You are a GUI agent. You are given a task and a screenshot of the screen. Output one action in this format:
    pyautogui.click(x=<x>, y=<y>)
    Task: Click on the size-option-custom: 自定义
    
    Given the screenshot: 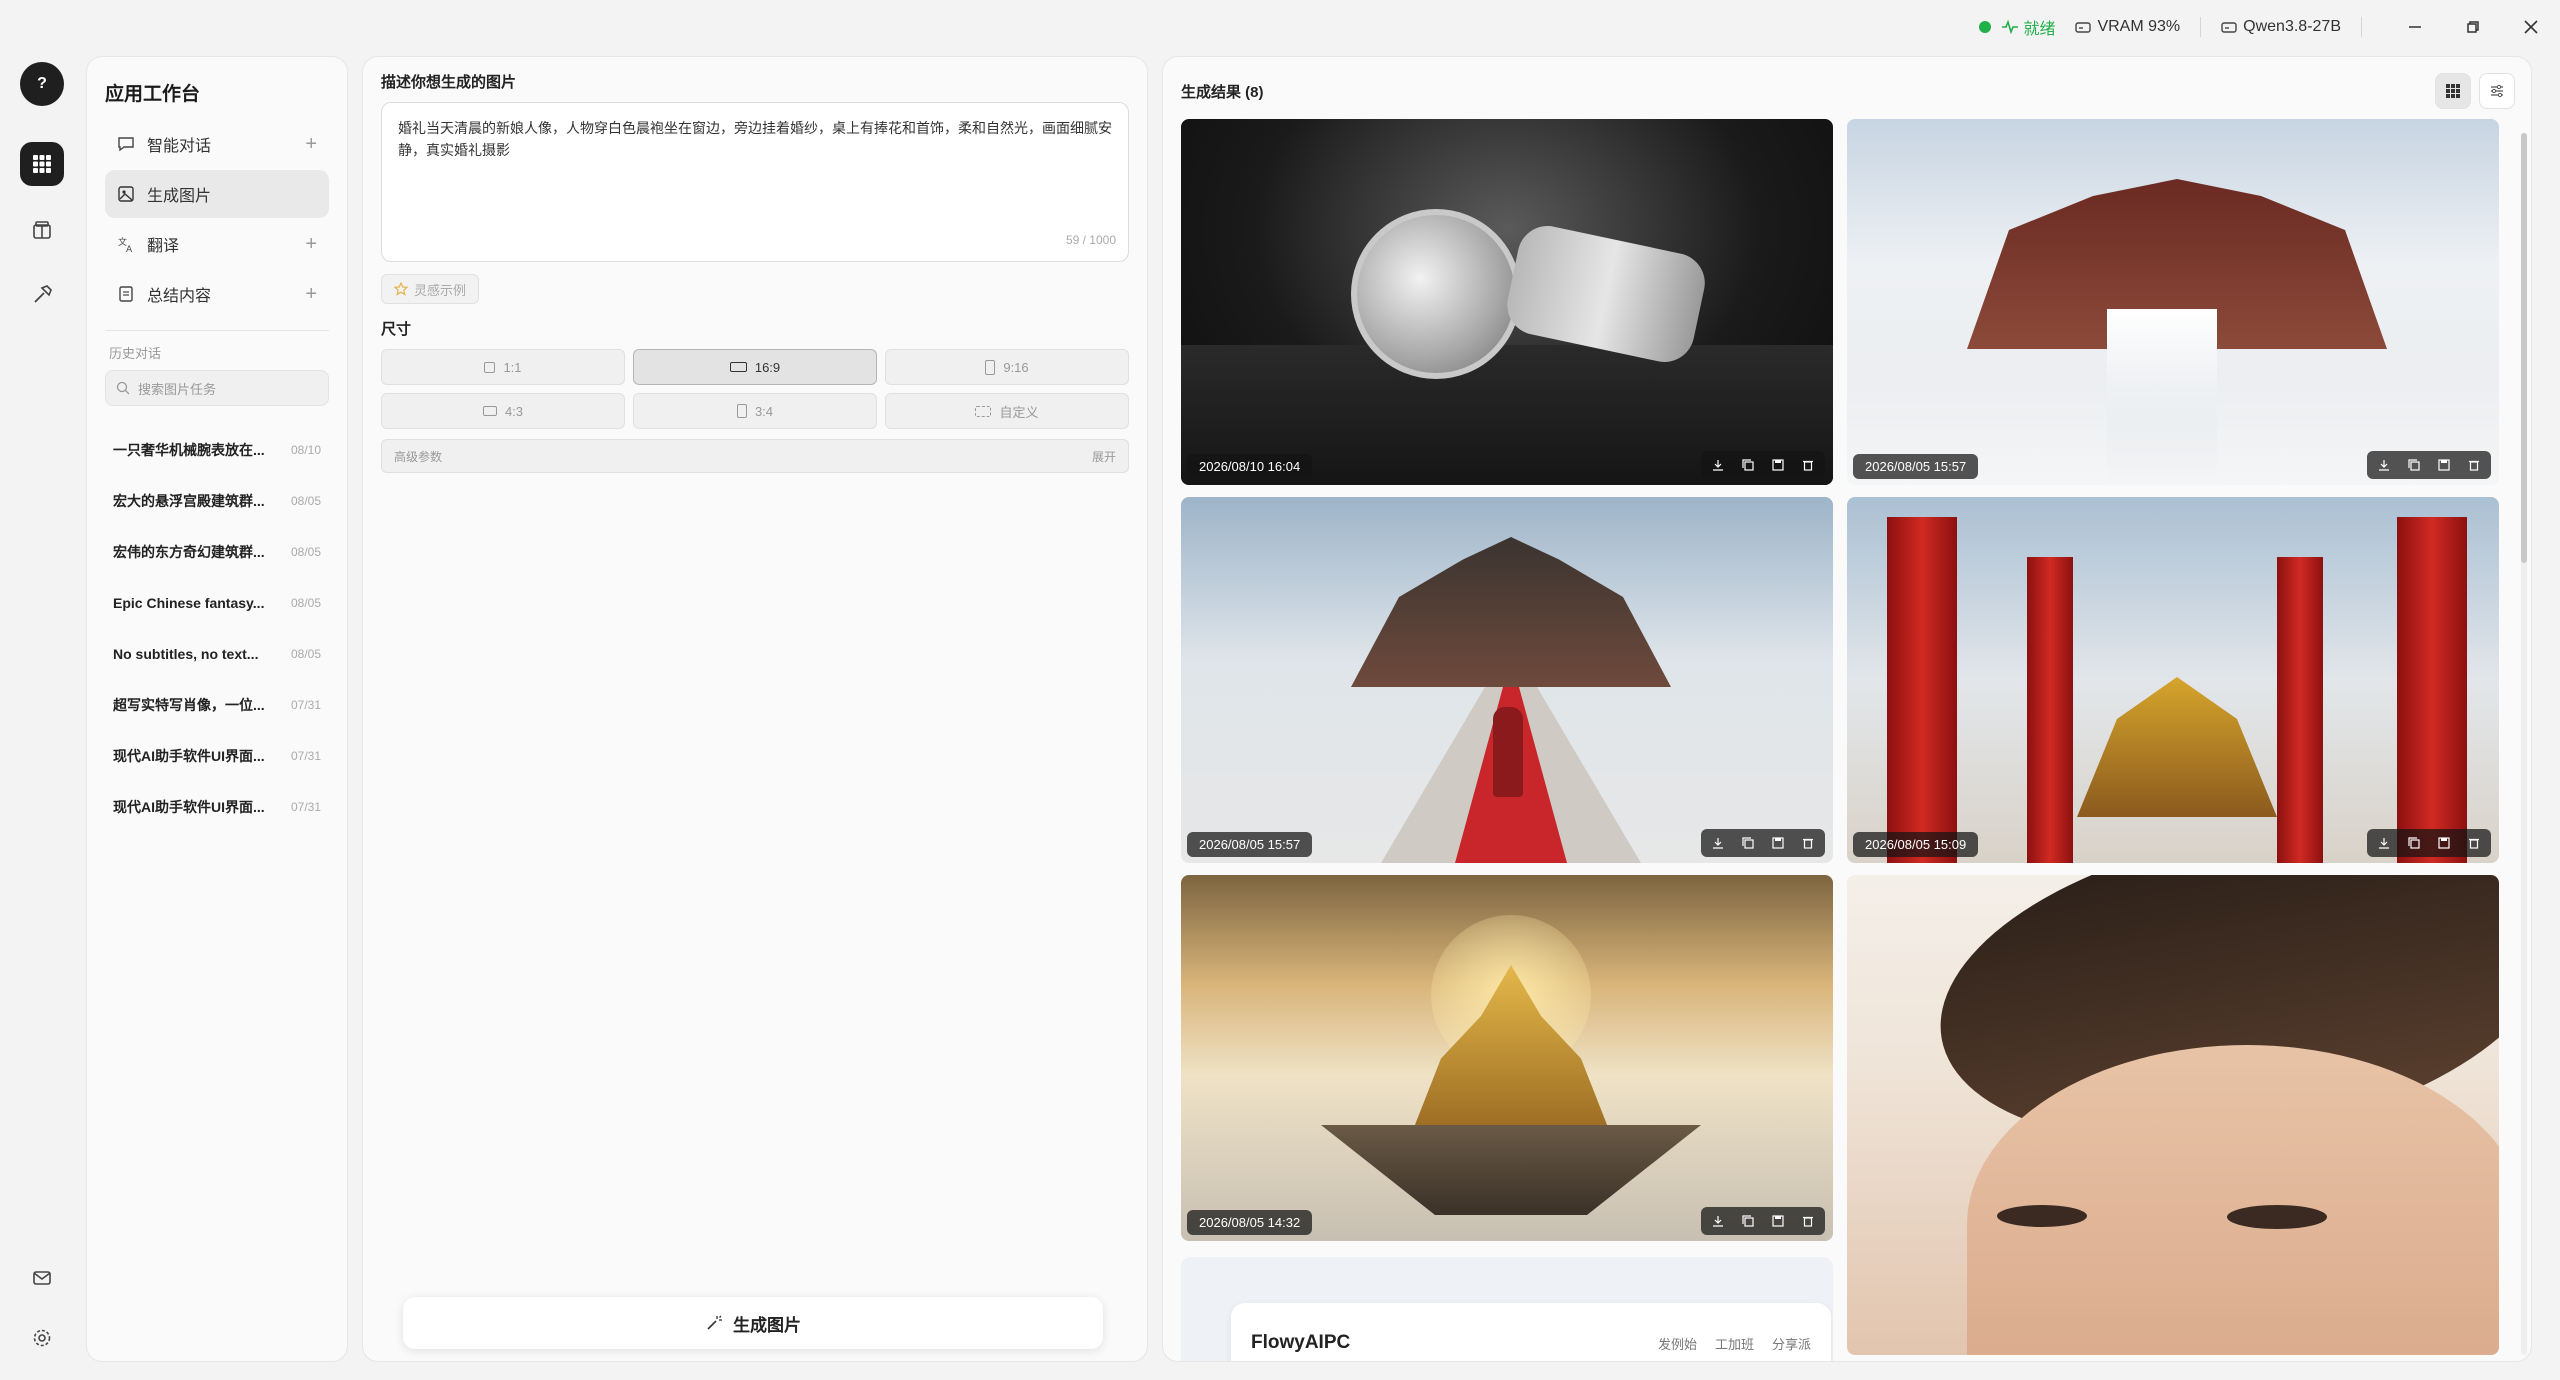 What is the action you would take?
    pyautogui.click(x=1007, y=411)
    